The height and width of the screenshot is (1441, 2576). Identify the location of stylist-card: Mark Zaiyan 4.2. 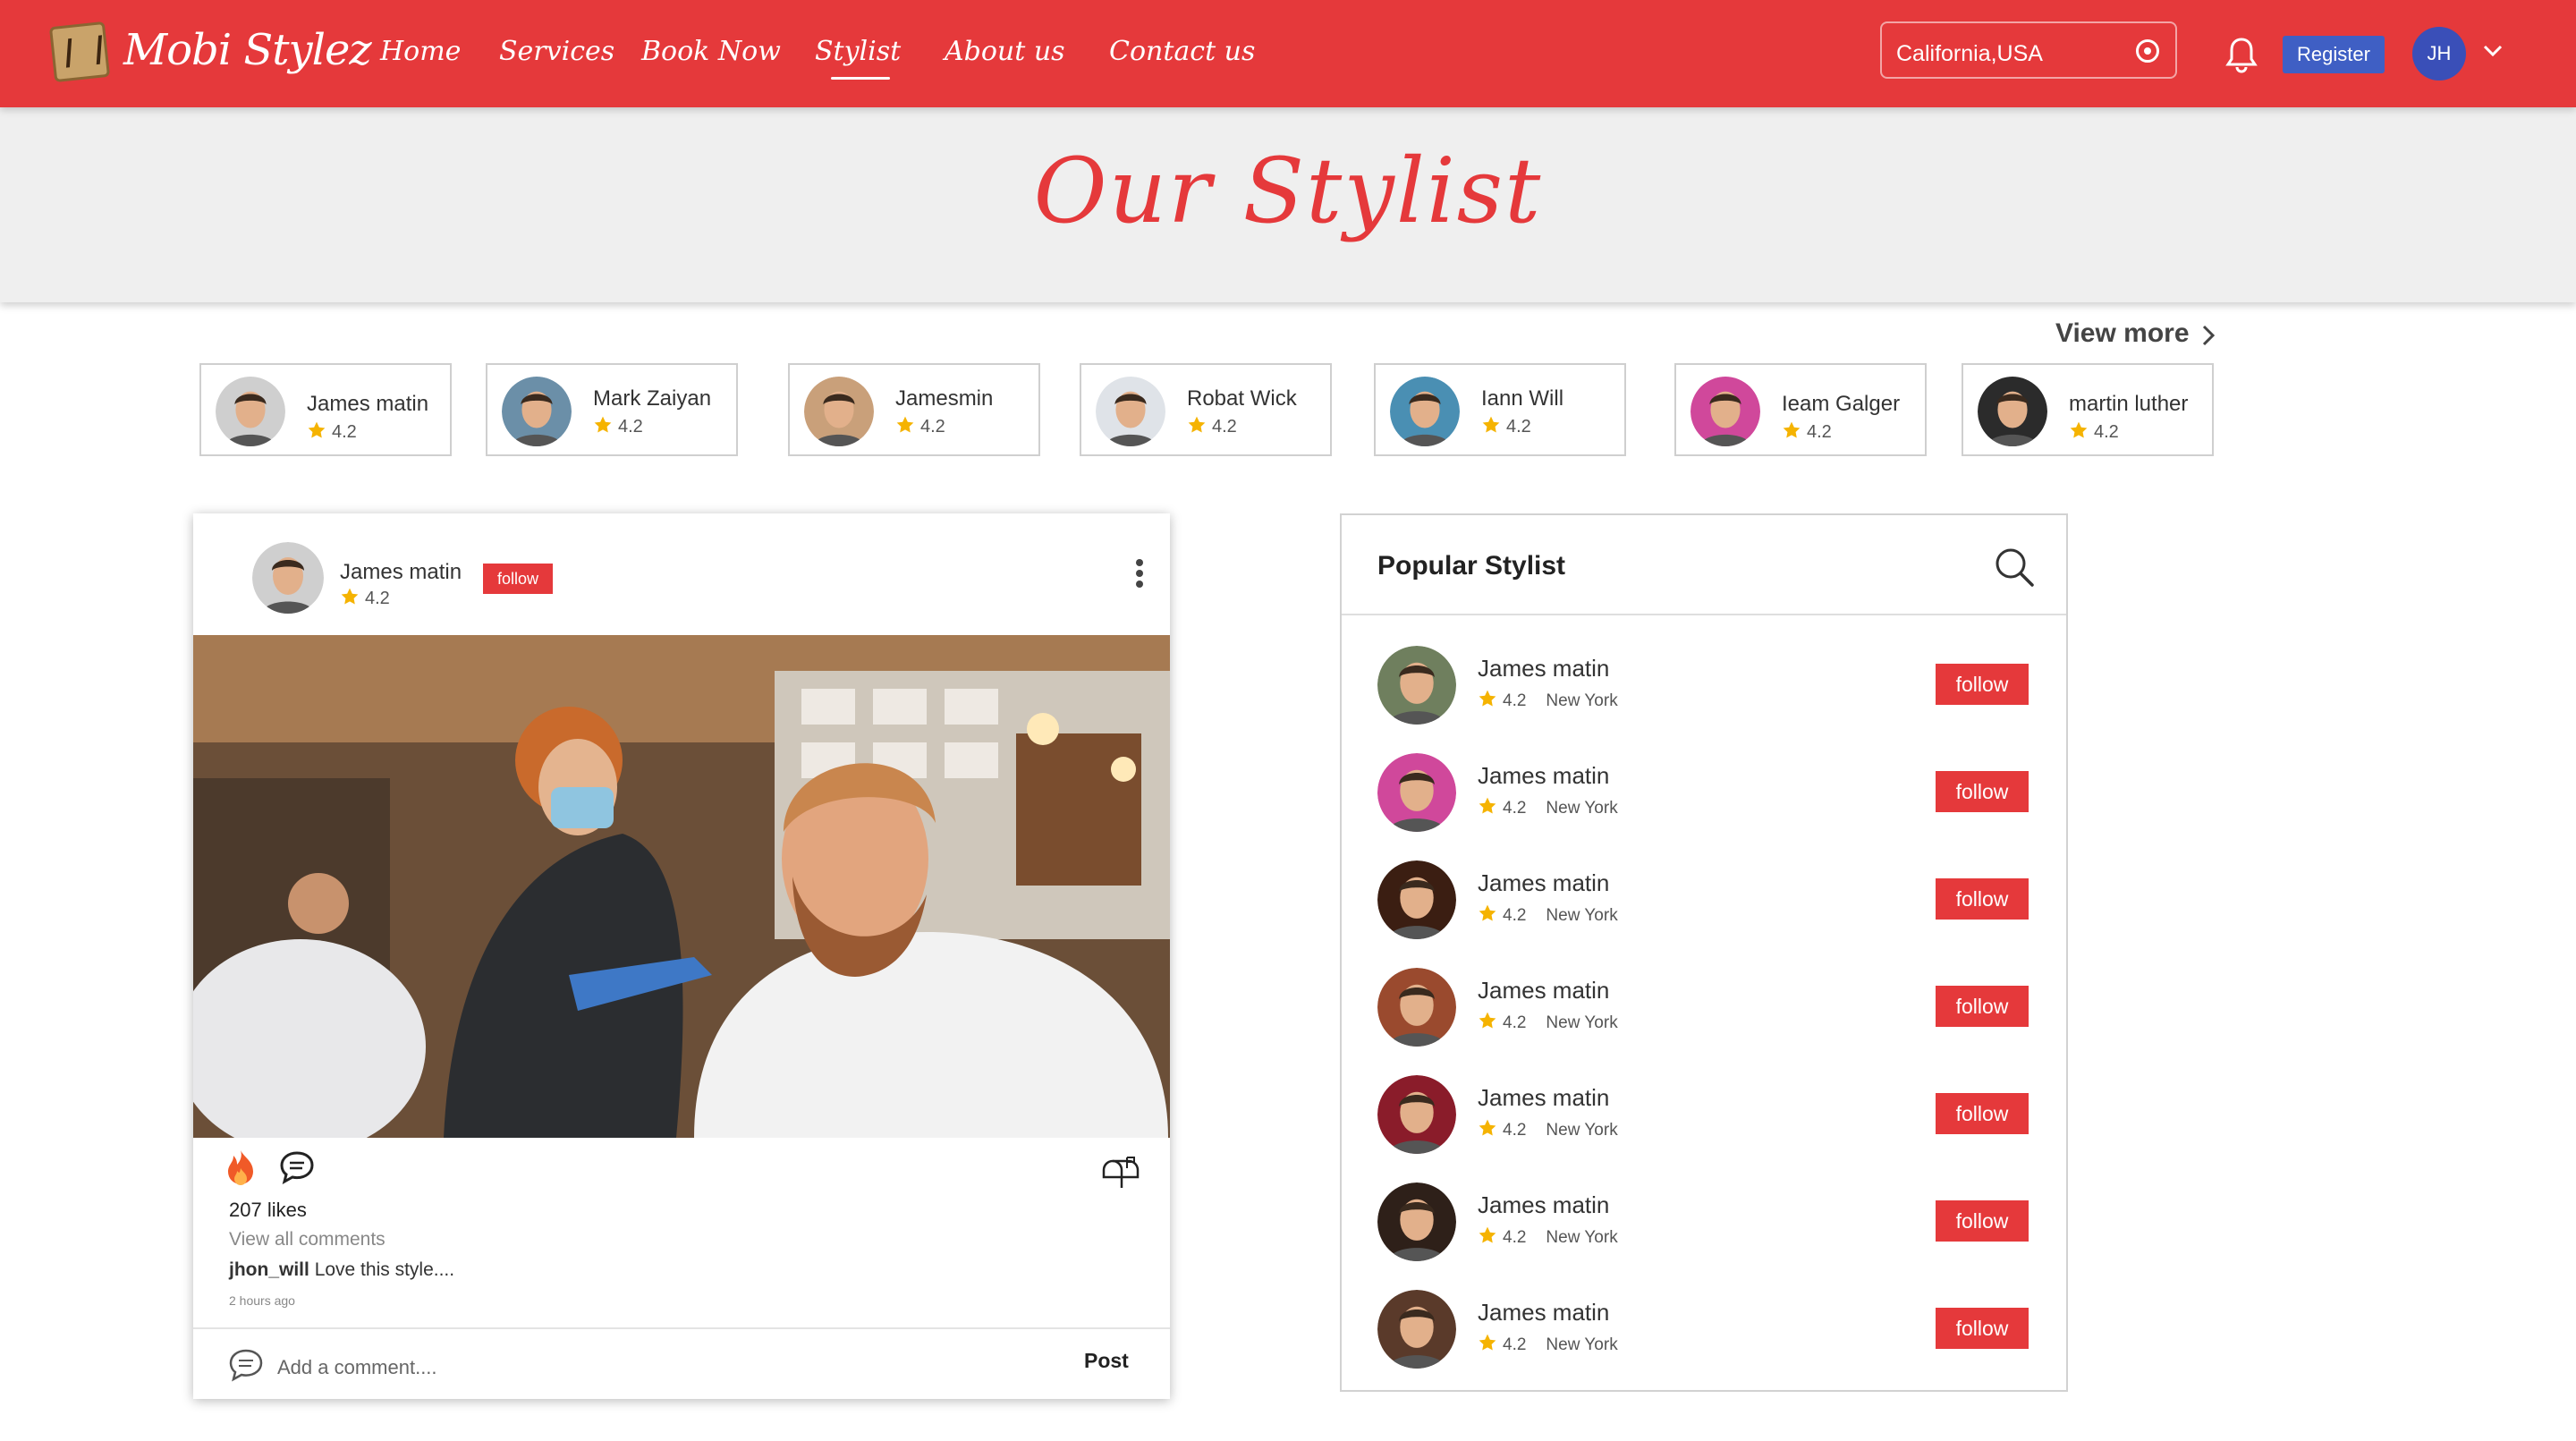
(612, 409).